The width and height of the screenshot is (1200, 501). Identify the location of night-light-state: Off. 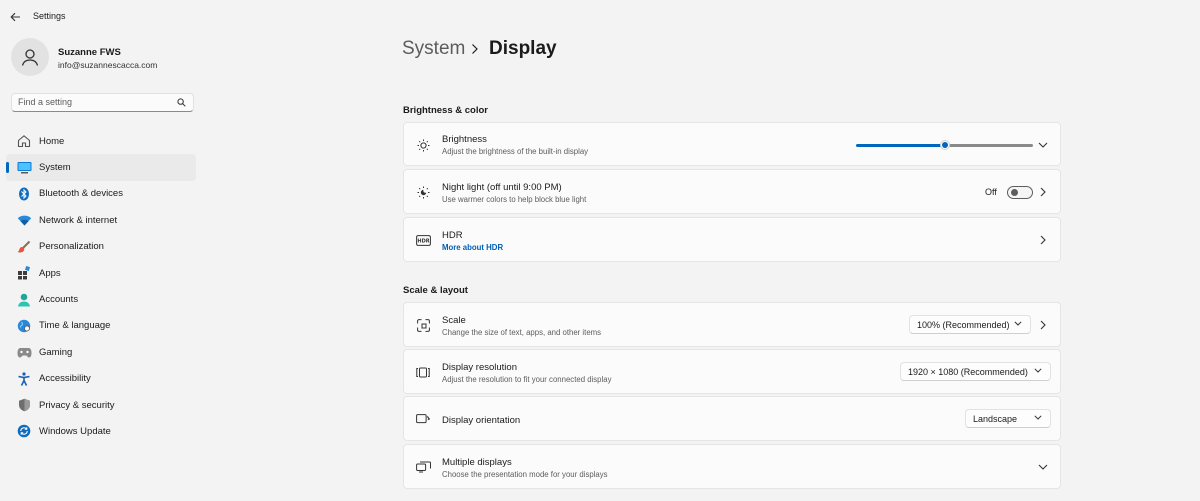
(991, 192).